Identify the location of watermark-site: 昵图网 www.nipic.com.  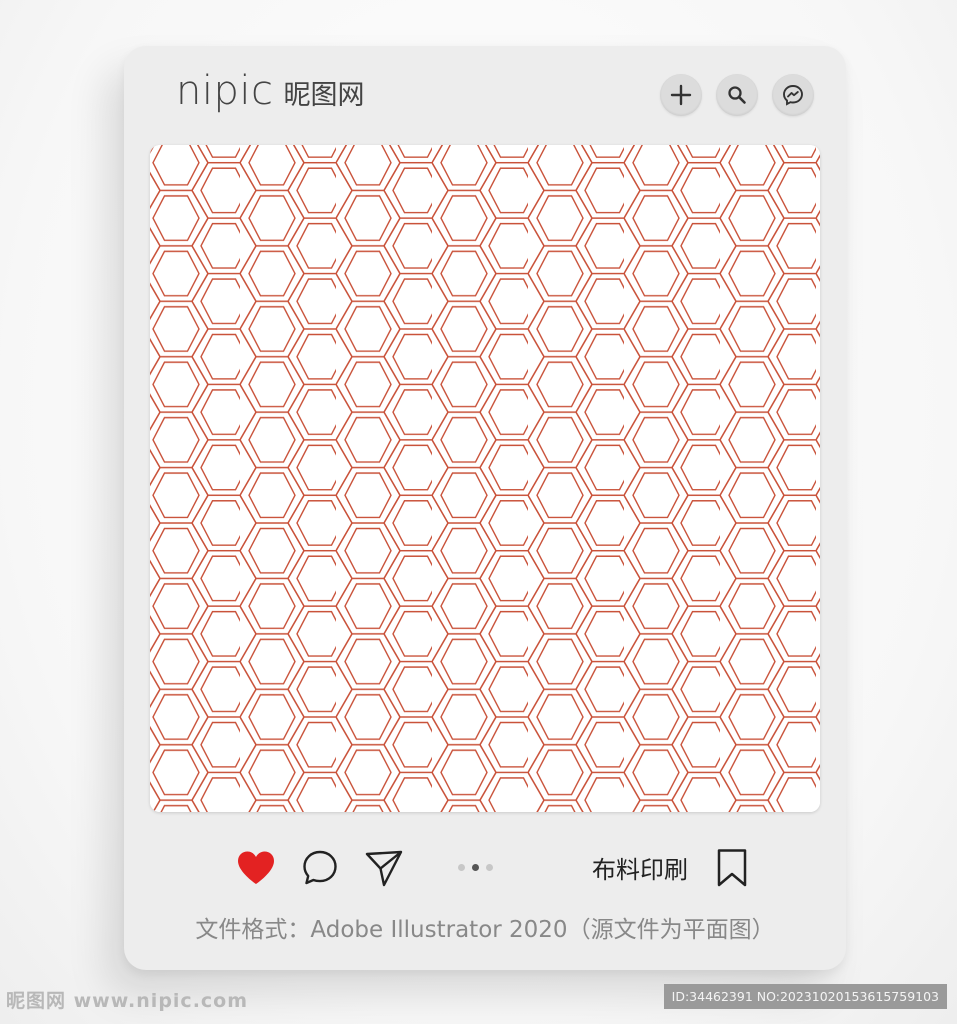
(127, 1001).